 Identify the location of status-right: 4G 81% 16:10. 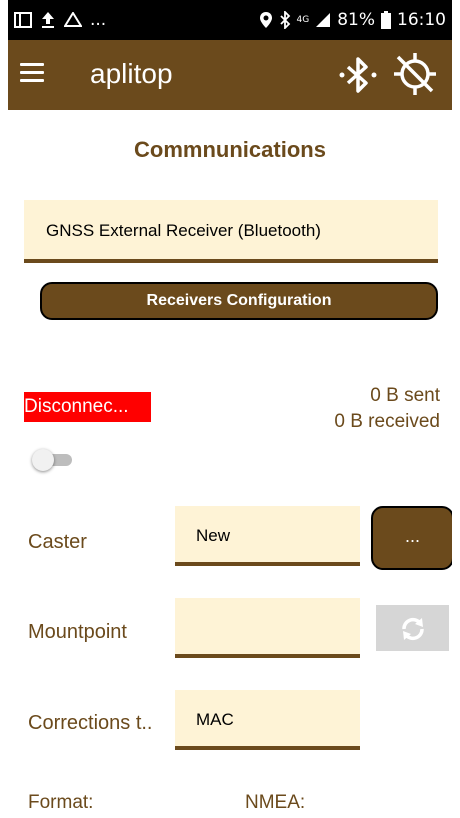
(352, 20).